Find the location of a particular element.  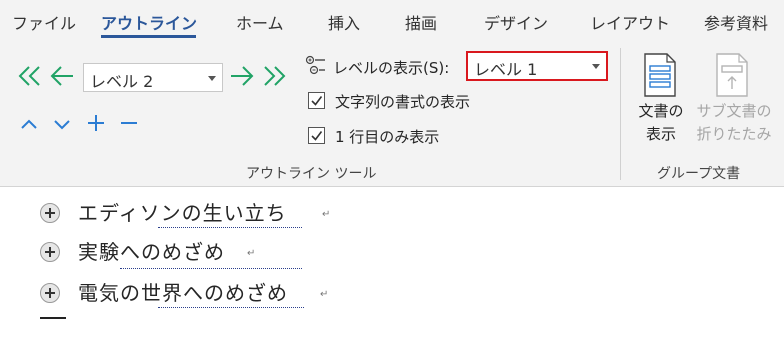

tab-home: ホーム is located at coordinates (260, 22).